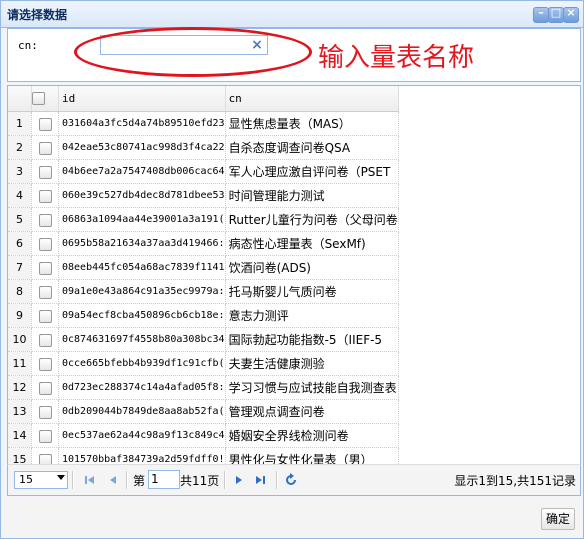  I want to click on select-all-checkbox, so click(45, 99).